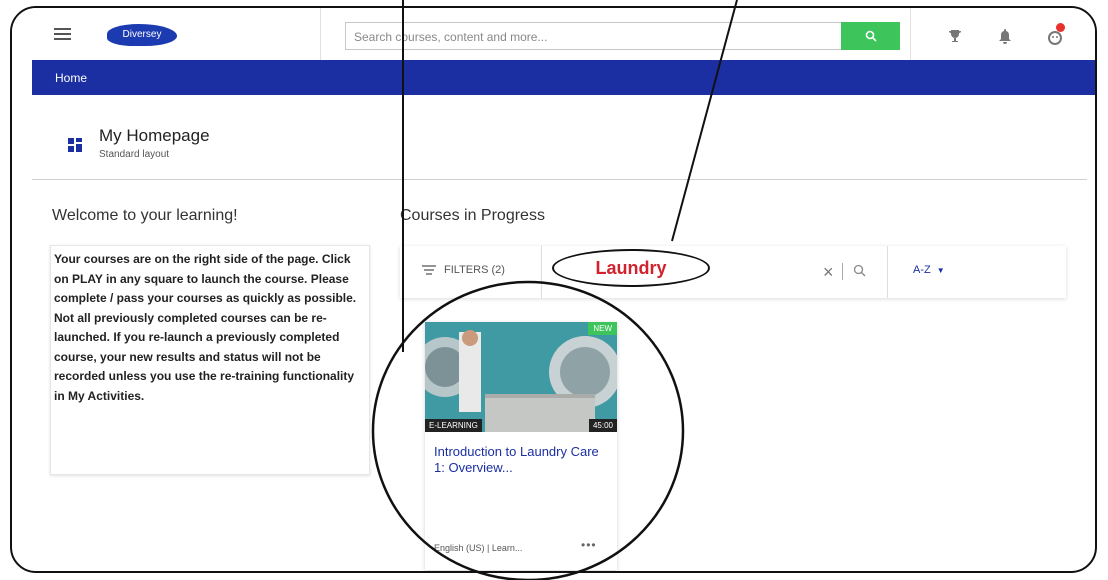 Image resolution: width=1108 pixels, height=580 pixels. I want to click on course-type-badge: E-LEARNING, so click(453, 425).